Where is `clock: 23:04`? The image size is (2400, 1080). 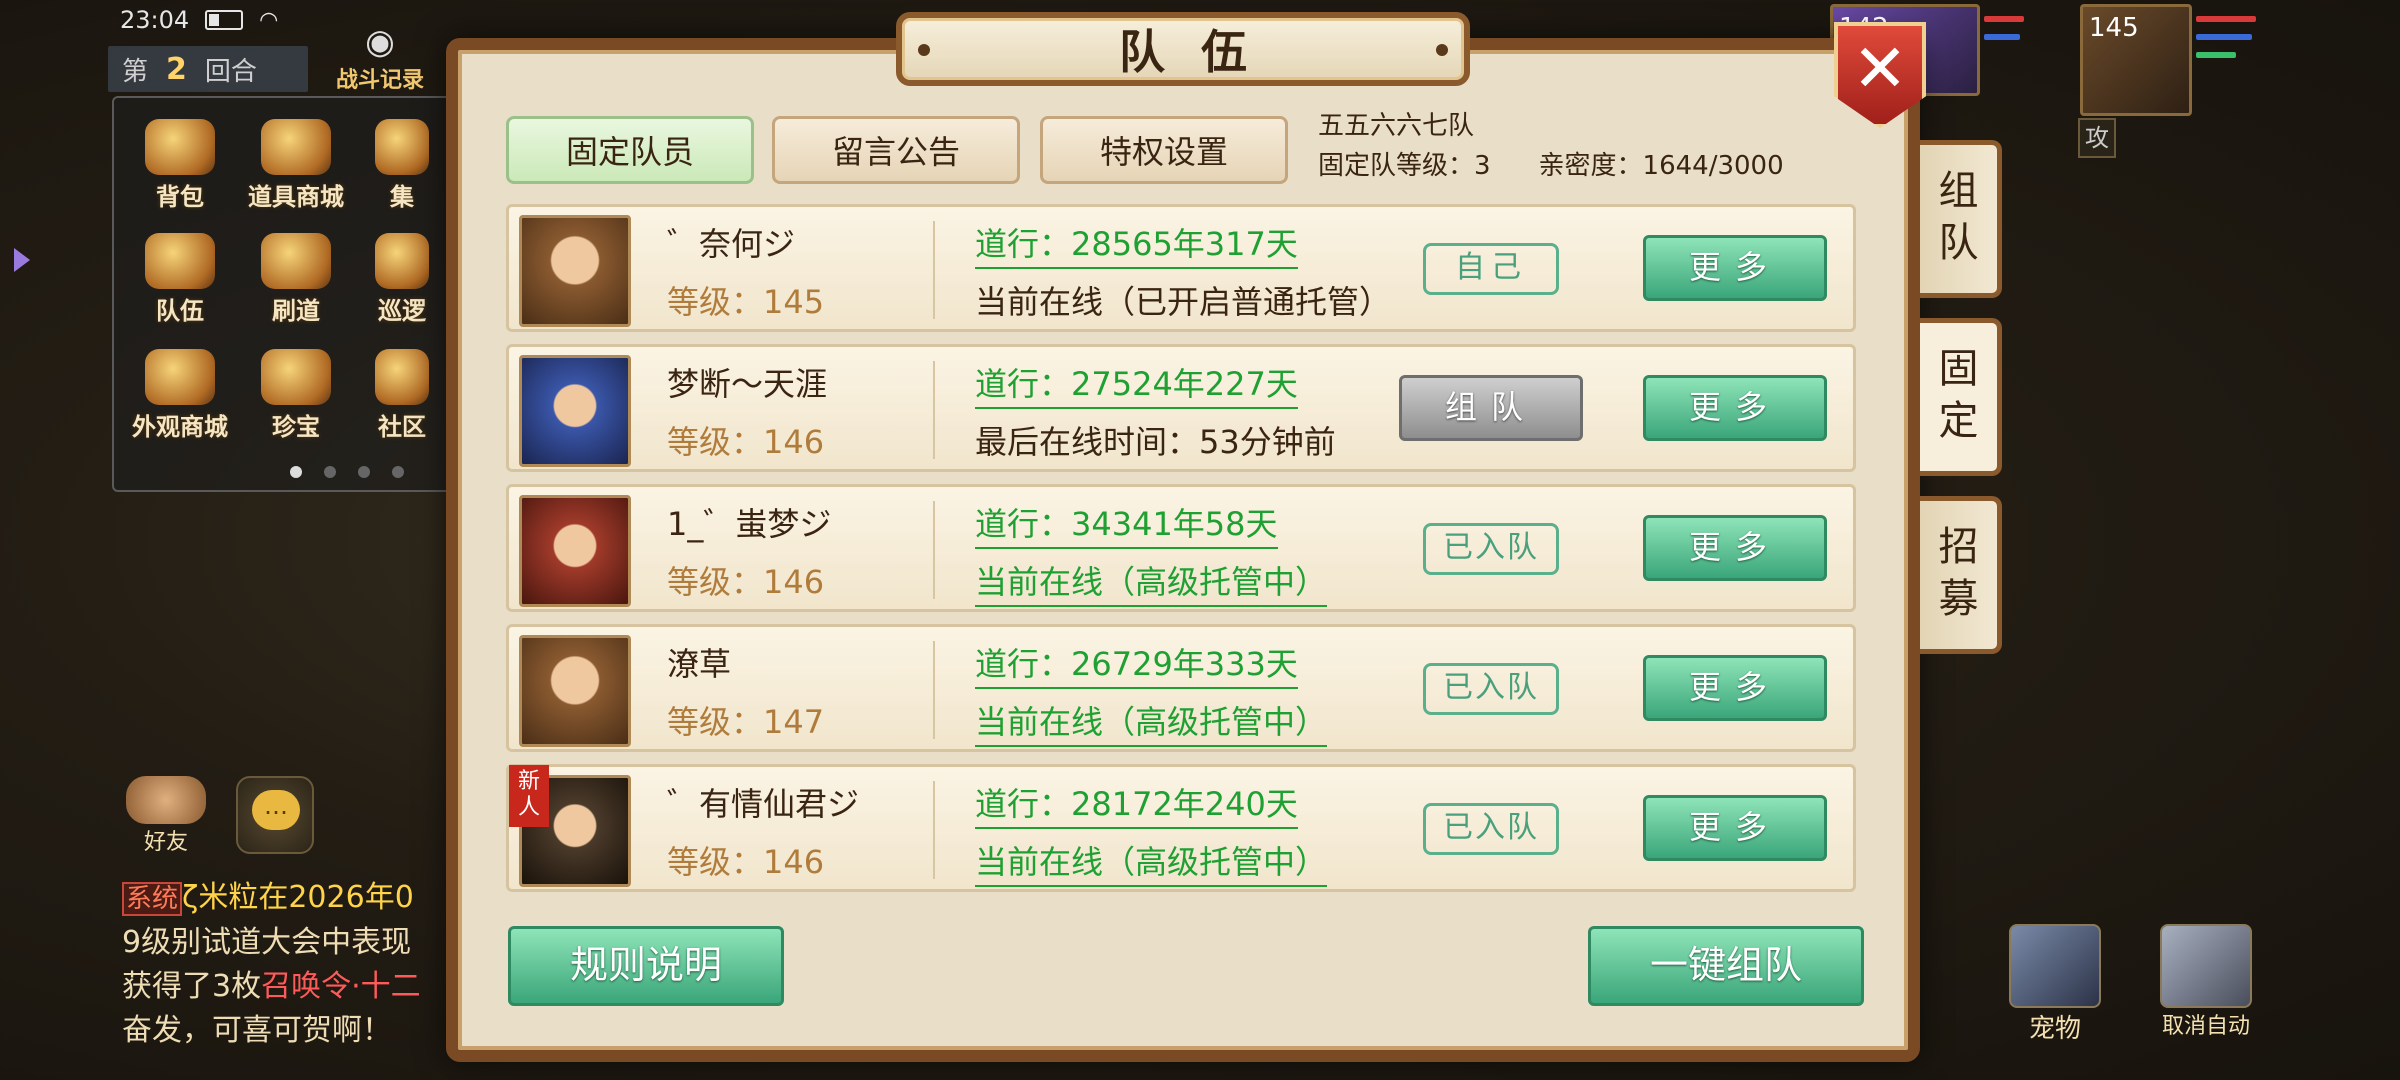
clock: 23:04 is located at coordinates (155, 20).